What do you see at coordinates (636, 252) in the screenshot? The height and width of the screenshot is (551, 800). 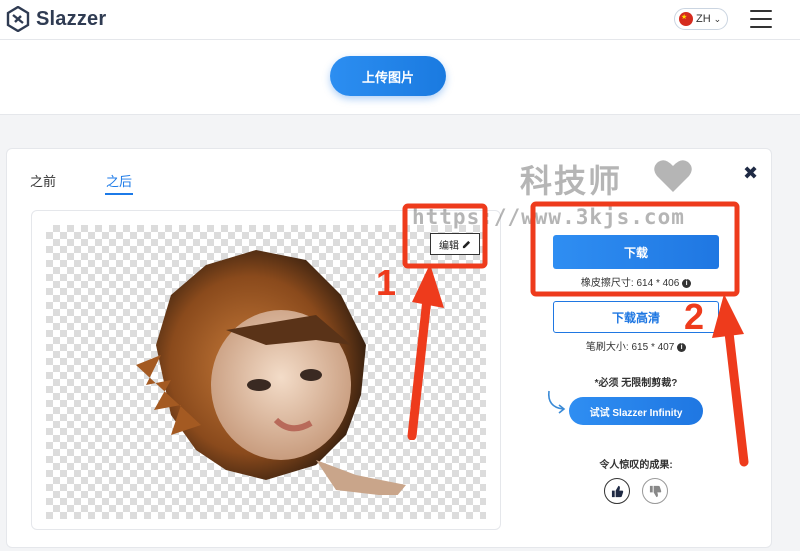 I see `download-button: 下载` at bounding box center [636, 252].